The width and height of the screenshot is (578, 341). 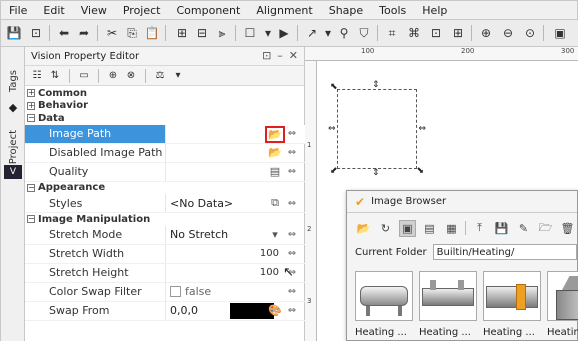 I want to click on filter-icon: ▭, so click(x=84, y=76).